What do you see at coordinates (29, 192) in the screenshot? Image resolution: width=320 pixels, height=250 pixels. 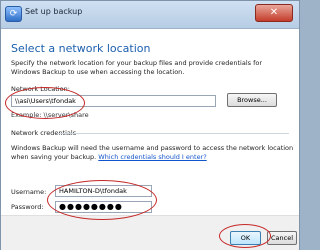 I see `username-label: Username:` at bounding box center [29, 192].